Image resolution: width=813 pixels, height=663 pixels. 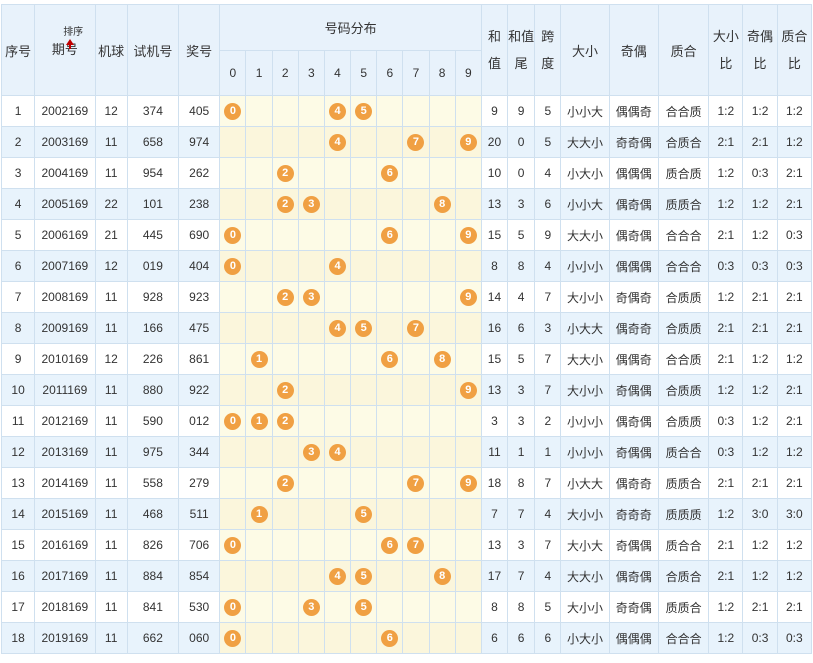 I want to click on header-digit-0: 0, so click(x=233, y=73).